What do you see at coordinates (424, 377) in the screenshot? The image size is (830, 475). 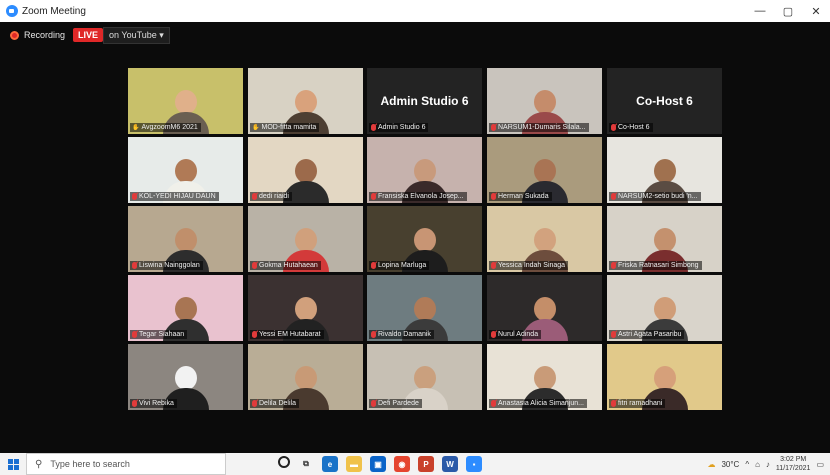 I see `participant-tile: Defi Pardede` at bounding box center [424, 377].